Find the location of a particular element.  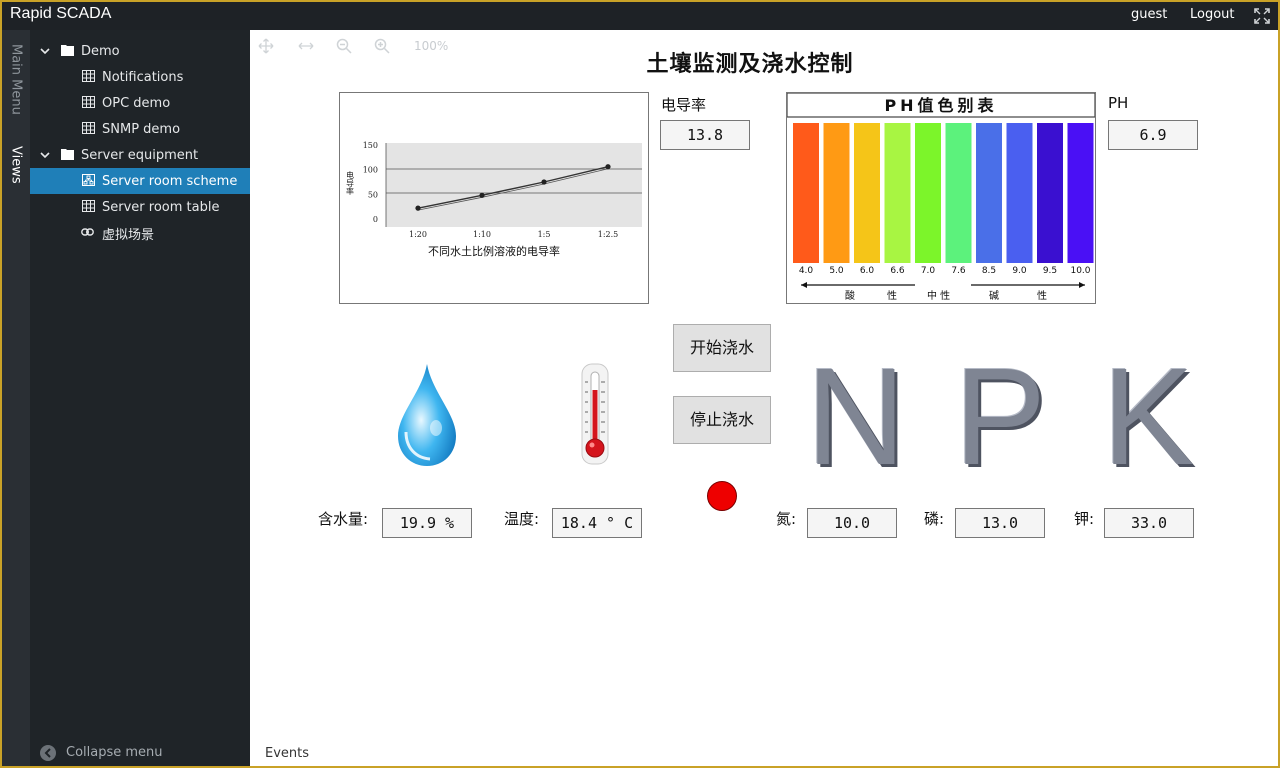

status-indicator-icon is located at coordinates (722, 496).